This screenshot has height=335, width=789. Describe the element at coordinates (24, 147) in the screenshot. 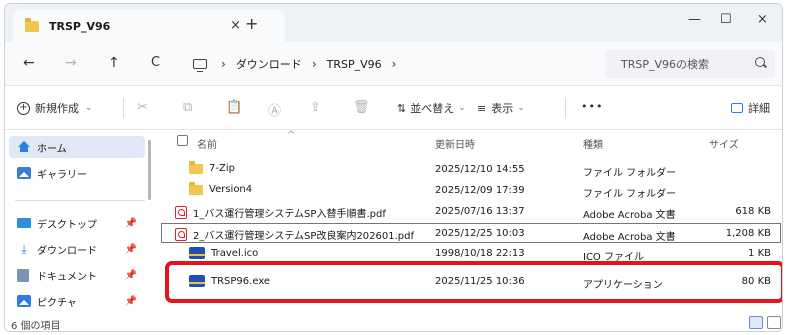

I see `home-icon` at that location.